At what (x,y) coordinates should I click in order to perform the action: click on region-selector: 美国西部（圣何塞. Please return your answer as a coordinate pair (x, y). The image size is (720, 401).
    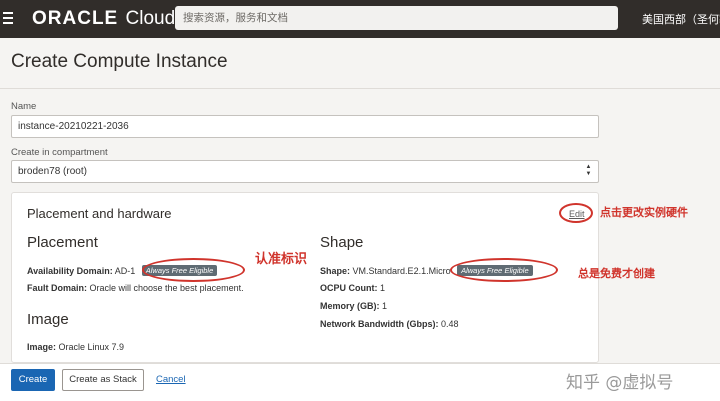
    Looking at the image, I should click on (681, 19).